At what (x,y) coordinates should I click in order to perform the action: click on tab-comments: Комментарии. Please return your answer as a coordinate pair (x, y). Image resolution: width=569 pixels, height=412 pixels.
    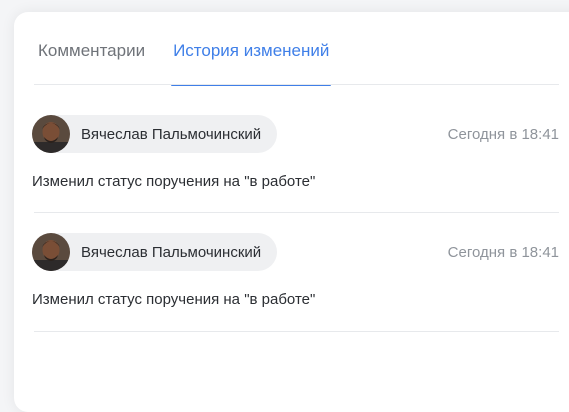
    Looking at the image, I should click on (91, 62).